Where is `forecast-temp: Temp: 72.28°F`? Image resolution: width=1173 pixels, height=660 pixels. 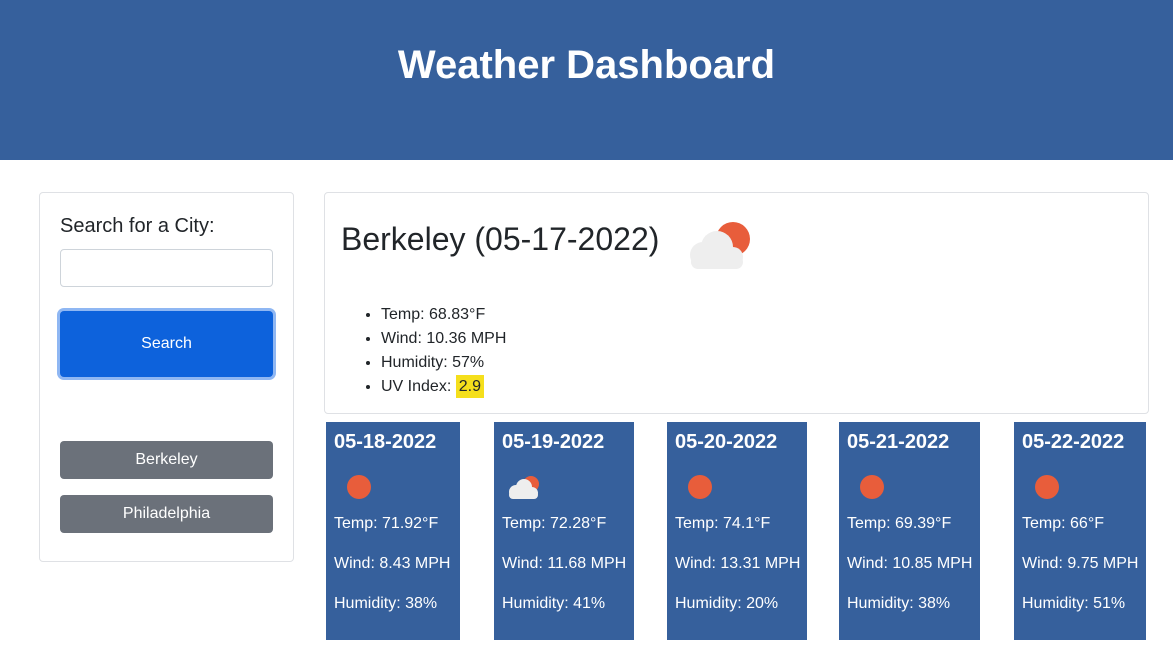 forecast-temp: Temp: 72.28°F is located at coordinates (554, 523).